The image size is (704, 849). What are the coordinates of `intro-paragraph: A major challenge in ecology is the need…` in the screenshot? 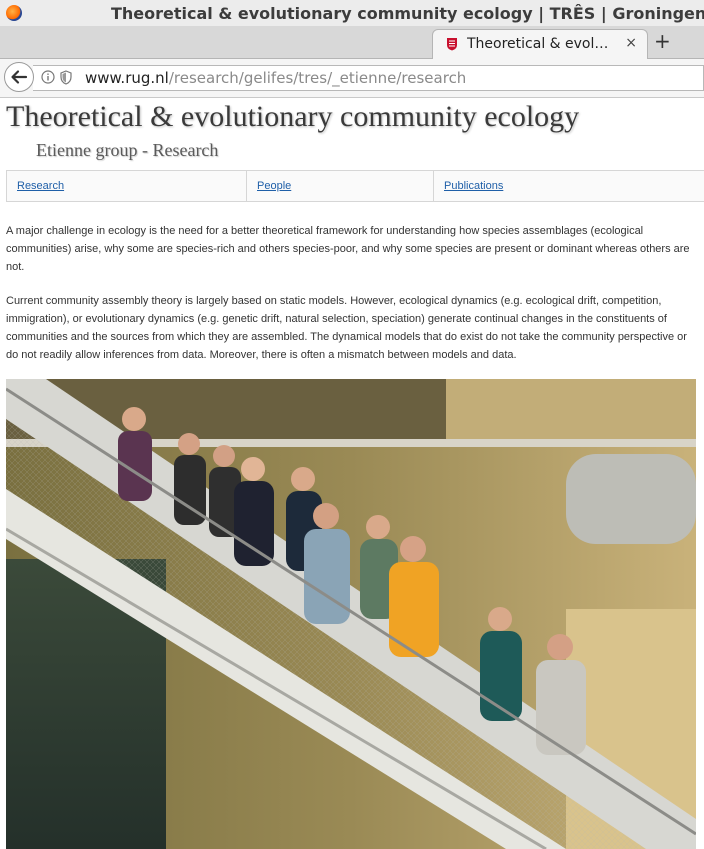 It's located at (348, 249).